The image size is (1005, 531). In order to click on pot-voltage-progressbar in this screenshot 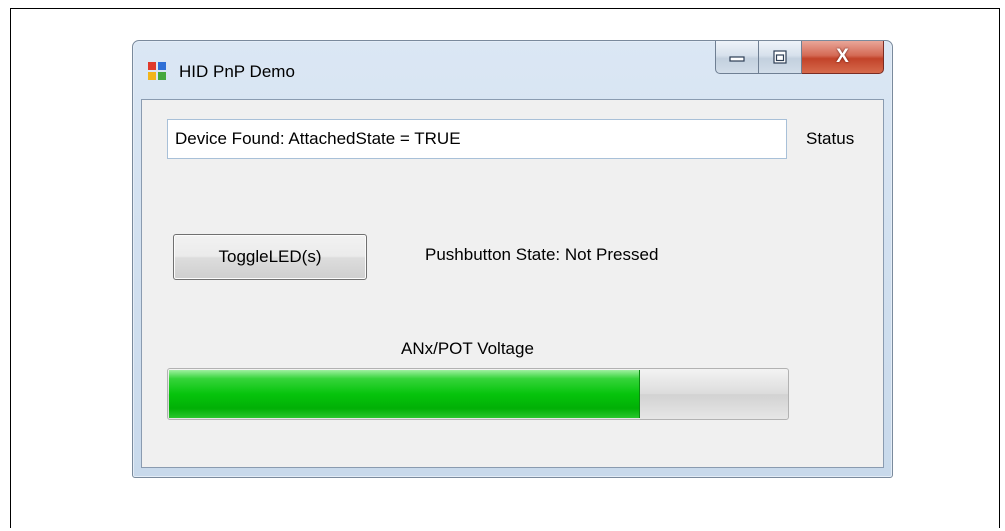, I will do `click(478, 394)`.